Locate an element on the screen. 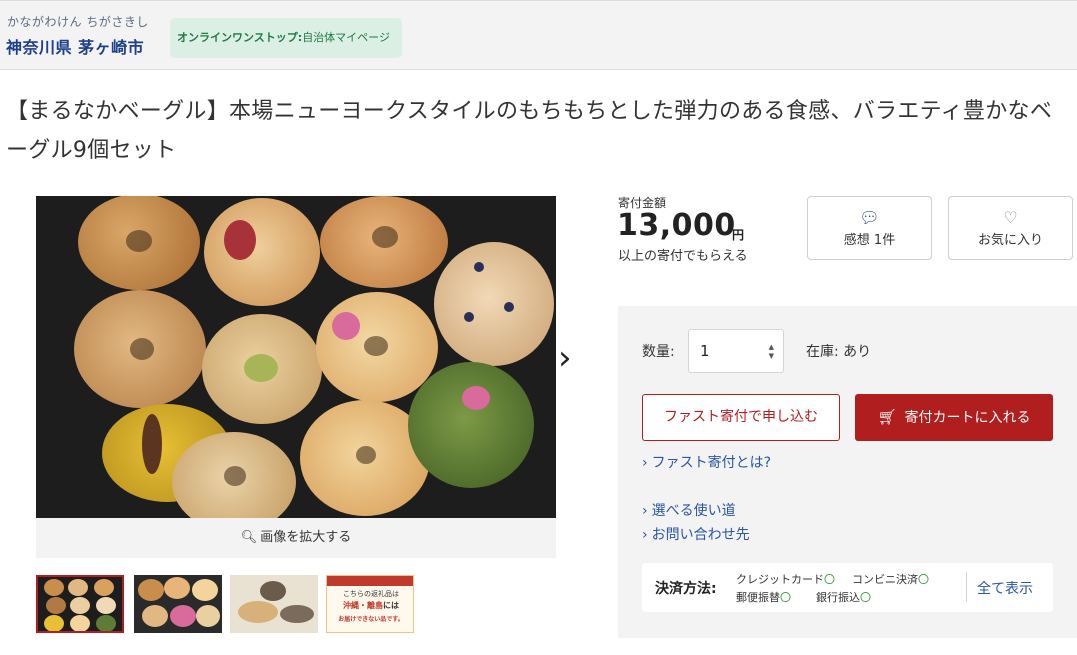  speech-bubble-icon: 💬︎ is located at coordinates (869, 217).